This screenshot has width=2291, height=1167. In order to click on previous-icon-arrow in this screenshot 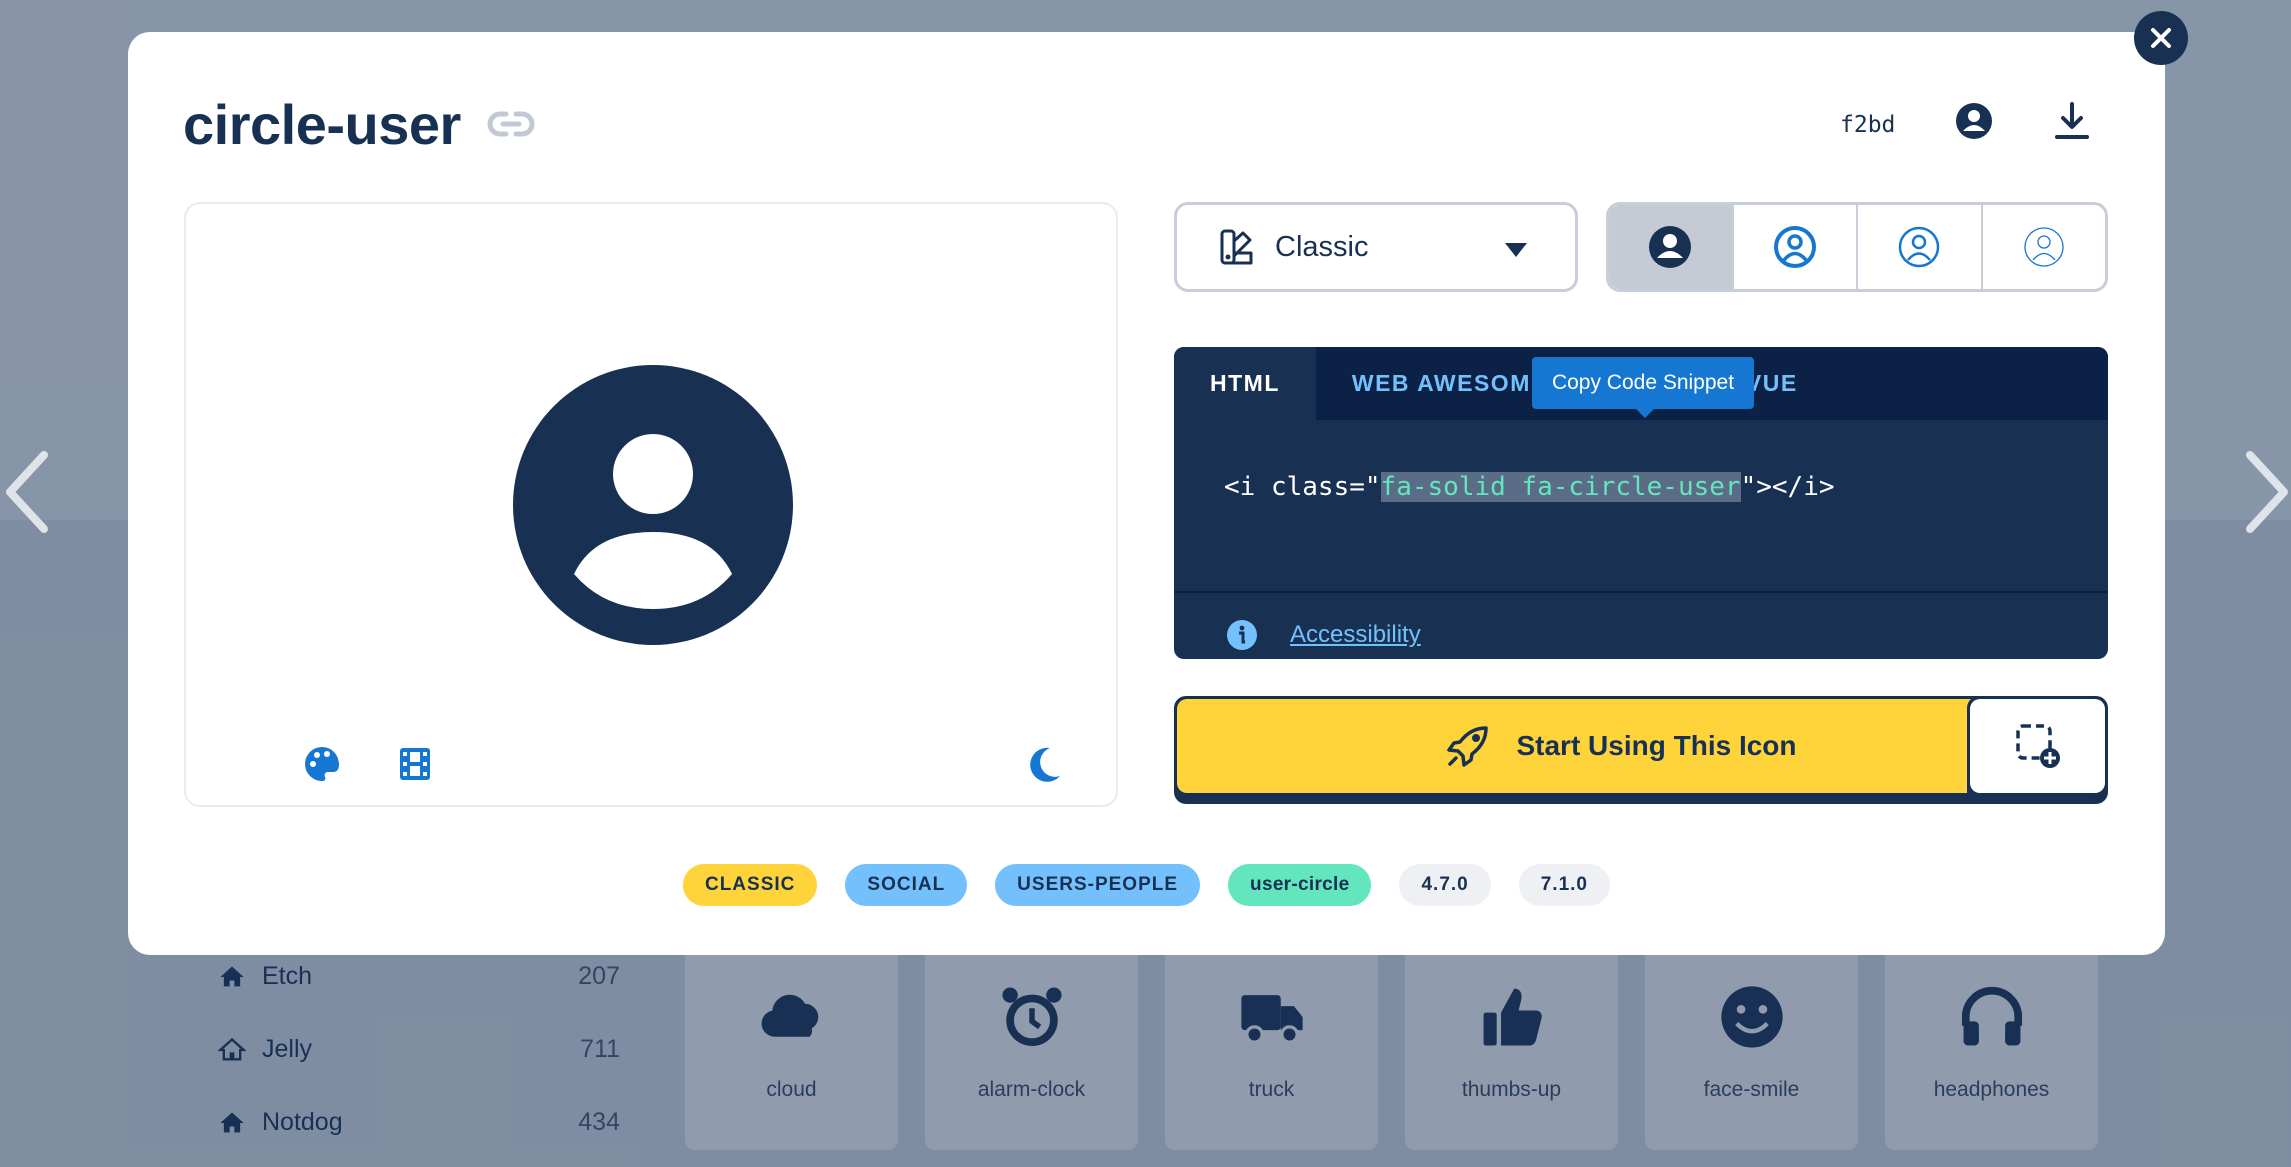, I will do `click(27, 492)`.